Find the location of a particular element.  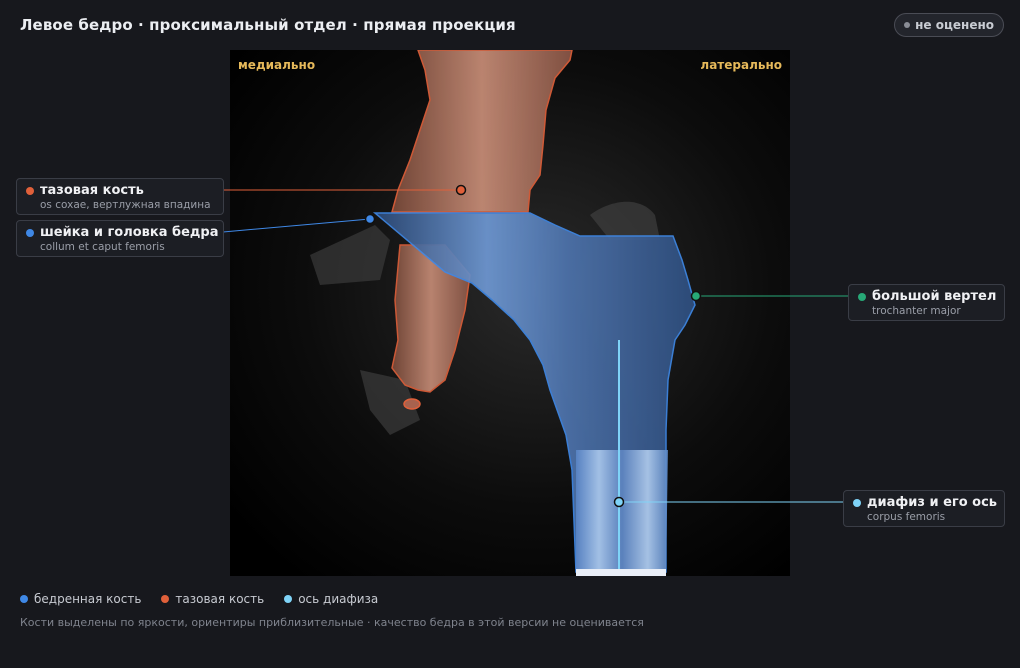

trochanter-subtitle: trochanter major is located at coordinates (916, 311).